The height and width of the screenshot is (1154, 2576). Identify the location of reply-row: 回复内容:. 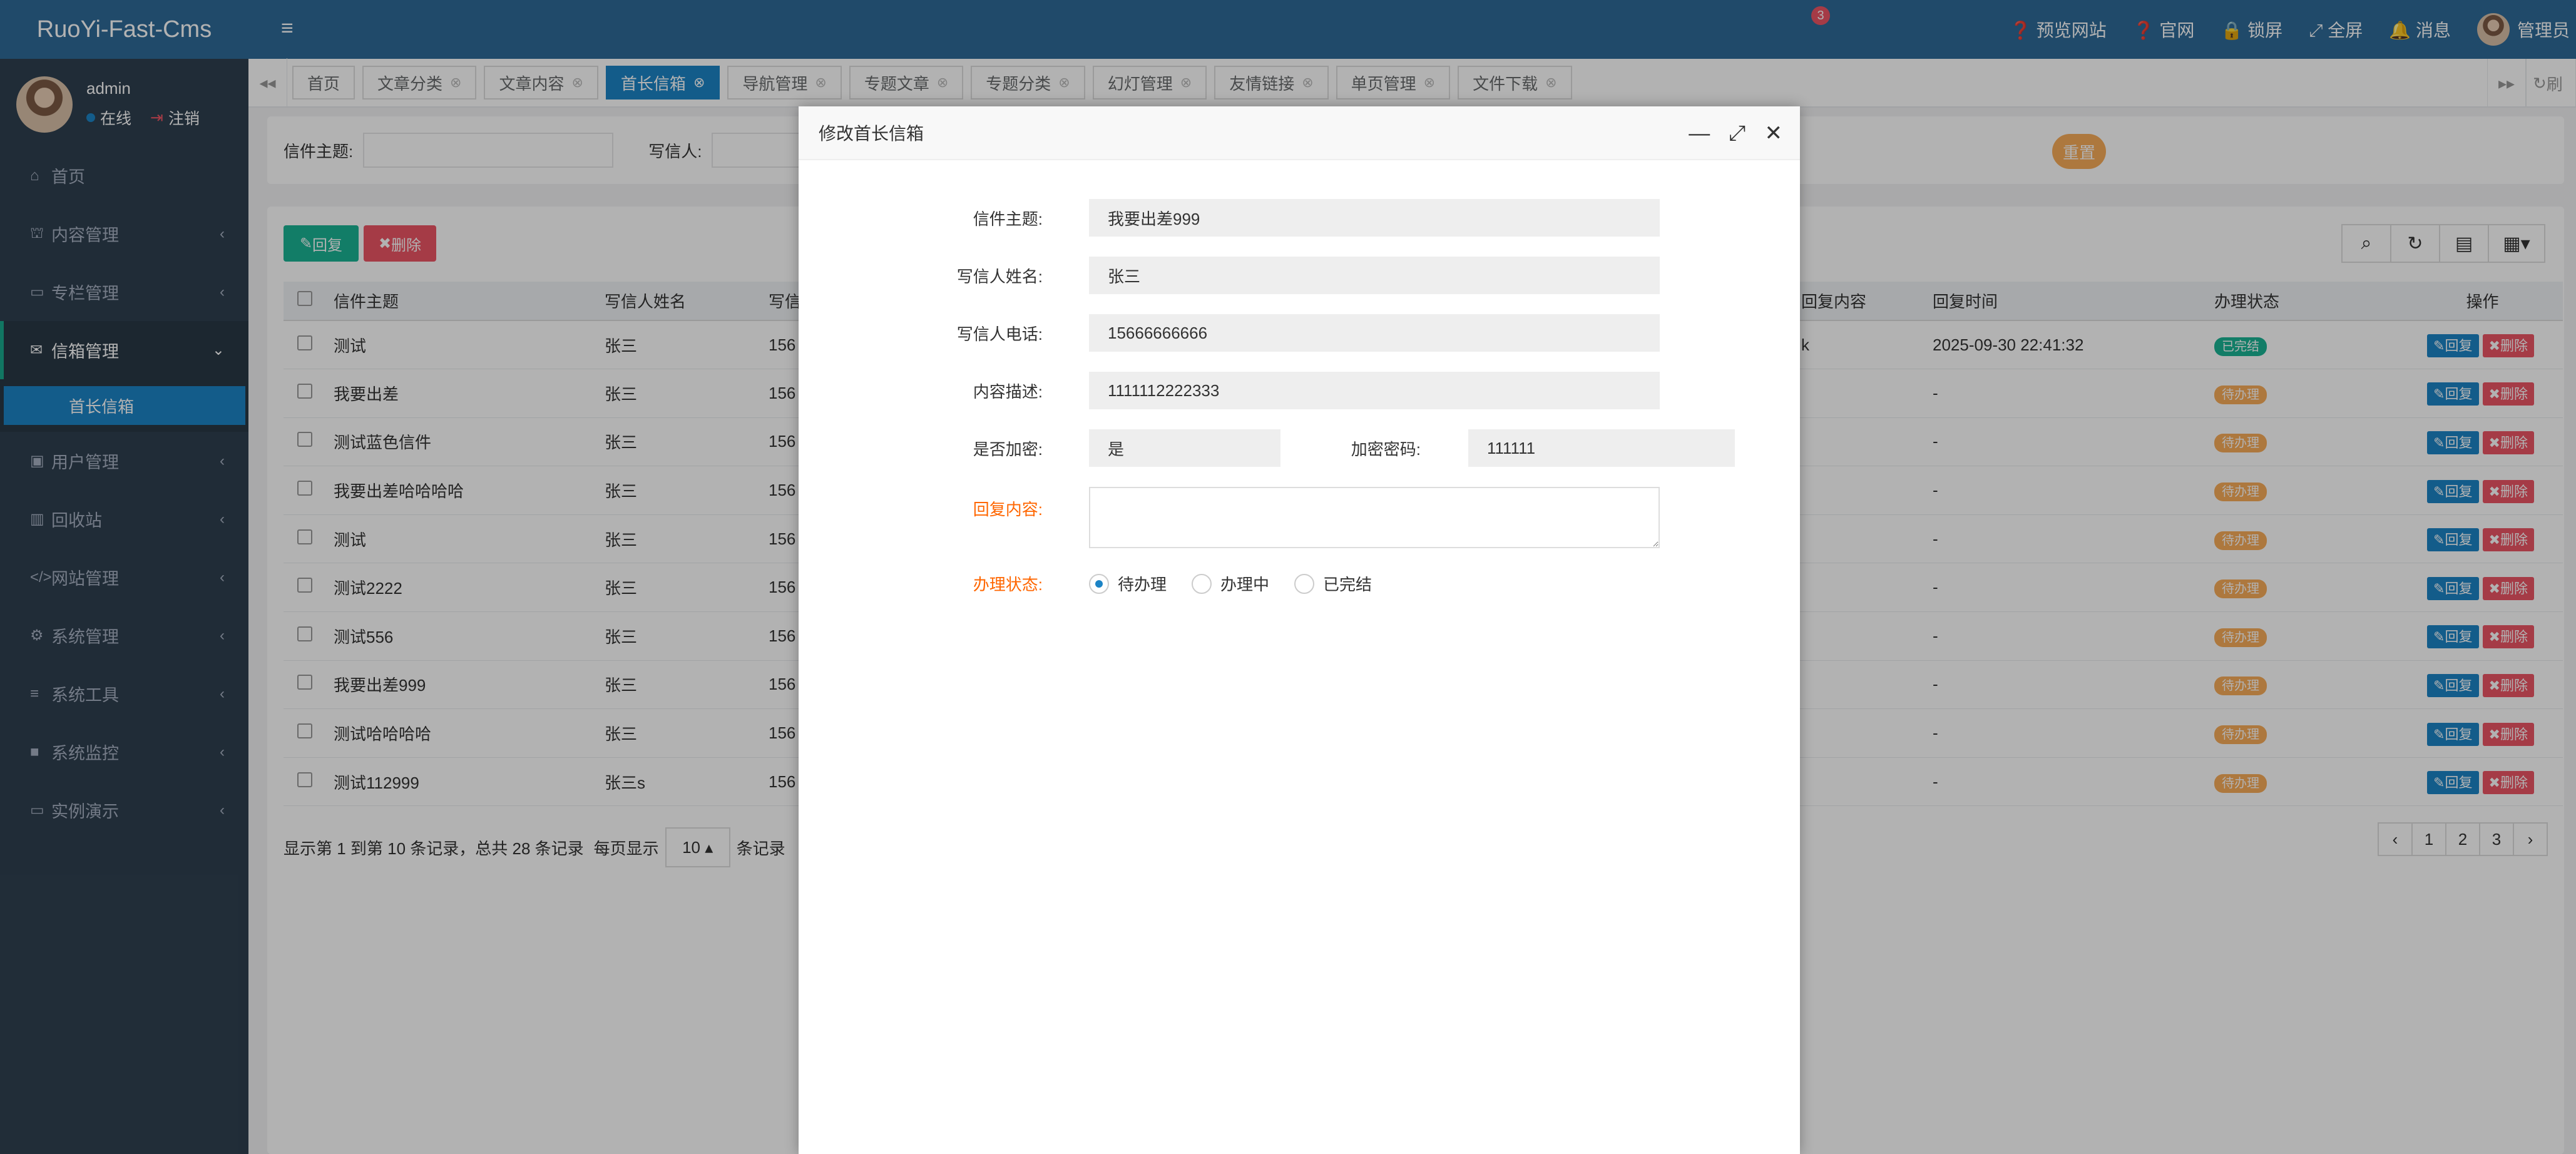
(1229, 517).